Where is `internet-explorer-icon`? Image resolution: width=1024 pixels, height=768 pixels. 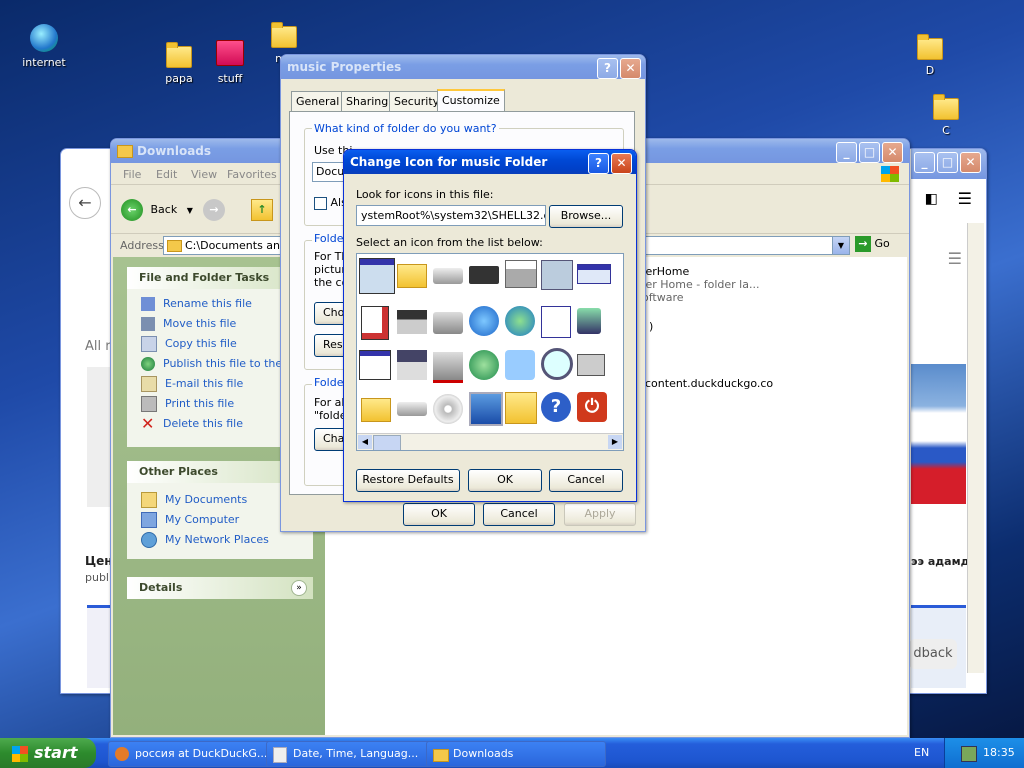
internet-explorer-icon is located at coordinates (484, 321).